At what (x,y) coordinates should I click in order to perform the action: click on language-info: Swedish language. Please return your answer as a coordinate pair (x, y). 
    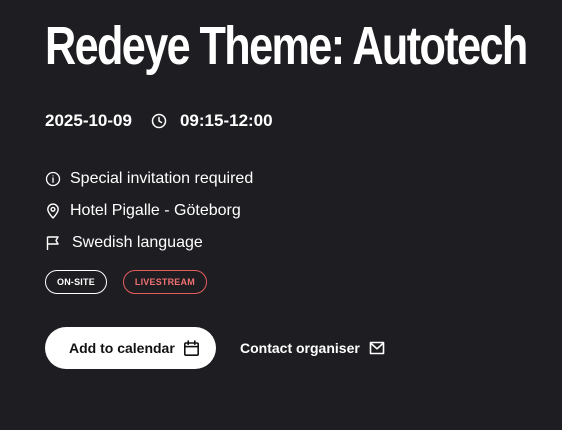
    Looking at the image, I should click on (124, 243).